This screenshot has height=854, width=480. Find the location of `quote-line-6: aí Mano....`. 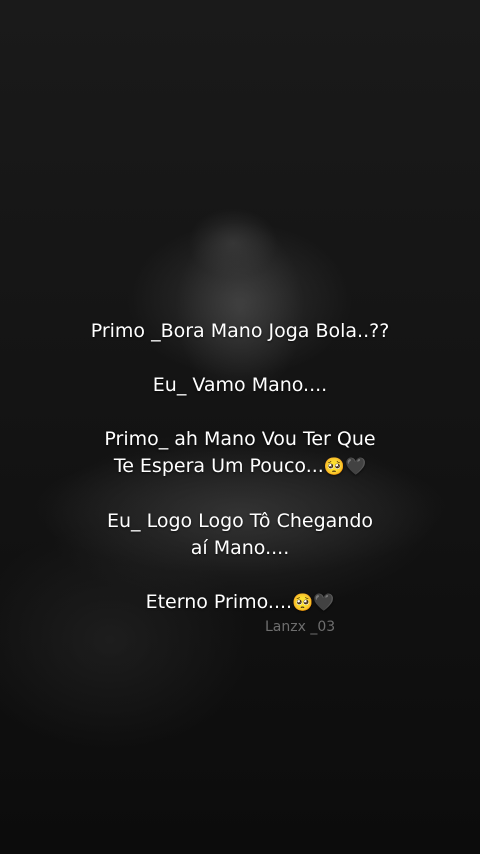

quote-line-6: aí Mano.... is located at coordinates (240, 548).